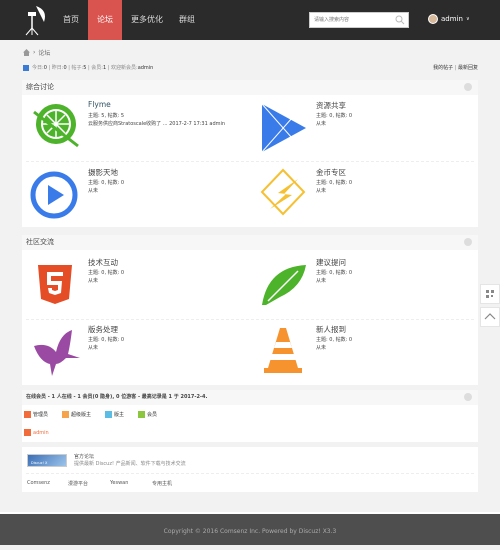 Image resolution: width=500 pixels, height=550 pixels. Describe the element at coordinates (38, 68) in the screenshot. I see `today-label: 今日:` at that location.